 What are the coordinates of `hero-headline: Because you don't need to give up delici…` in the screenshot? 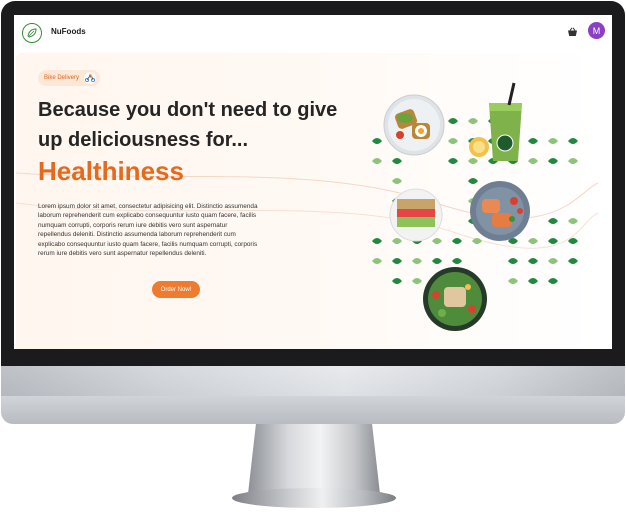 It's located at (188, 125).